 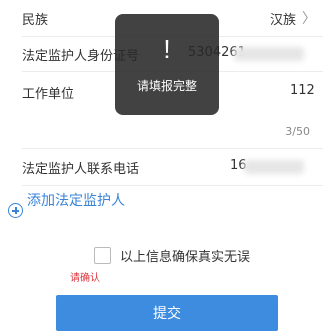 What do you see at coordinates (167, 313) in the screenshot?
I see `submit-button: 提交` at bounding box center [167, 313].